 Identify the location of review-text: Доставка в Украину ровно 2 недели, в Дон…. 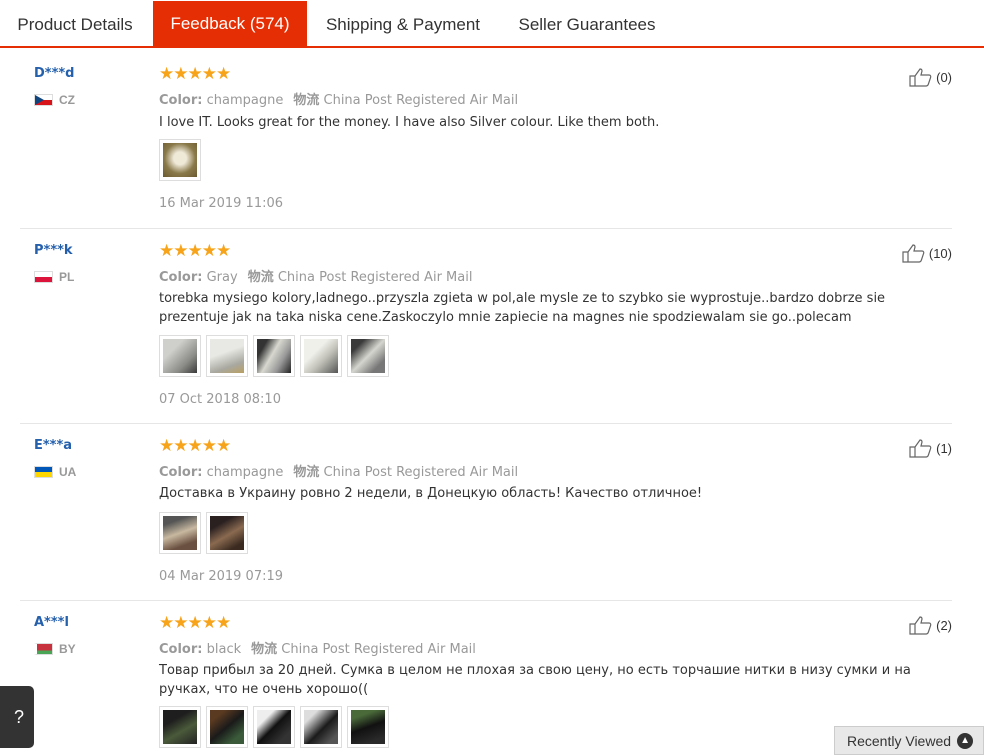
(431, 493).